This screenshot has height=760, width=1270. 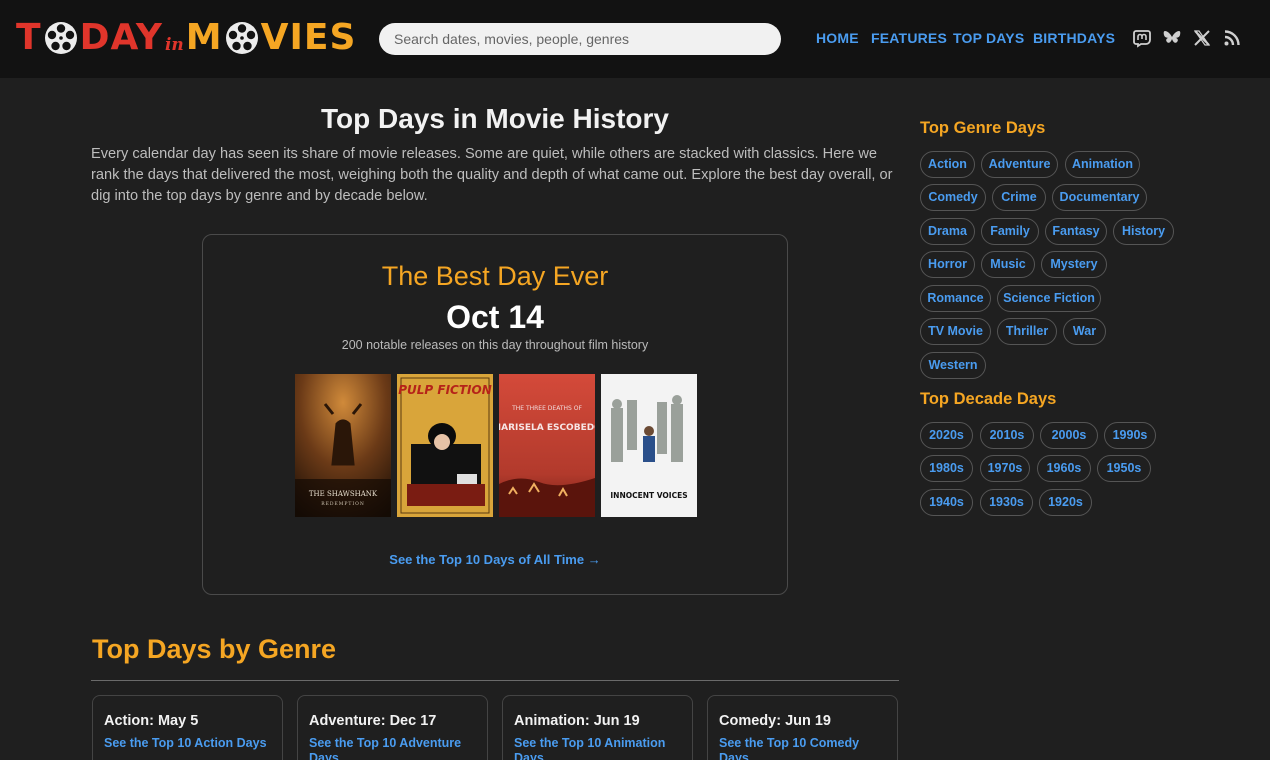 I want to click on poster-pulp-fiction: PULP FICTION, so click(x=445, y=445).